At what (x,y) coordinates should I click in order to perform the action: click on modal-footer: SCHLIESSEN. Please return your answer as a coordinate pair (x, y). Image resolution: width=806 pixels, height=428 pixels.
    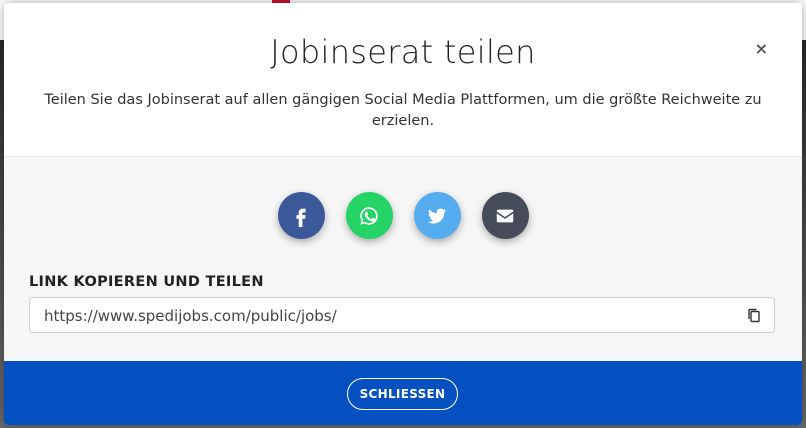
    Looking at the image, I should click on (403, 393).